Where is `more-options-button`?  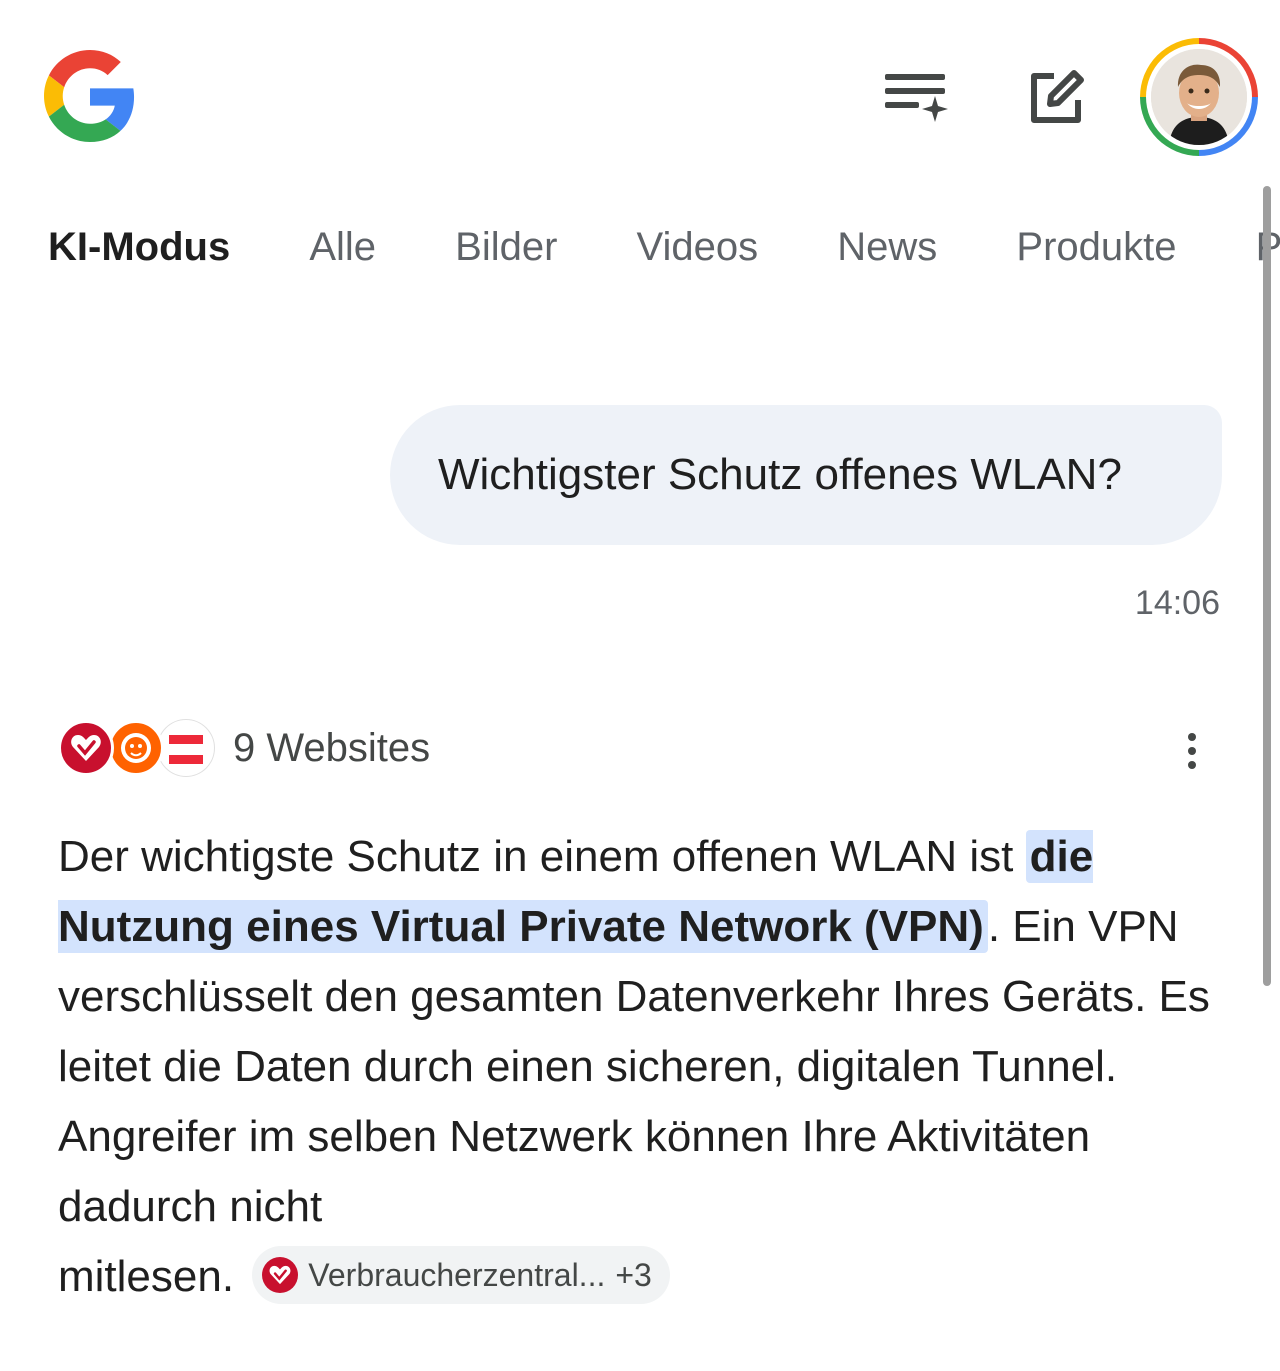 more-options-button is located at coordinates (1192, 751).